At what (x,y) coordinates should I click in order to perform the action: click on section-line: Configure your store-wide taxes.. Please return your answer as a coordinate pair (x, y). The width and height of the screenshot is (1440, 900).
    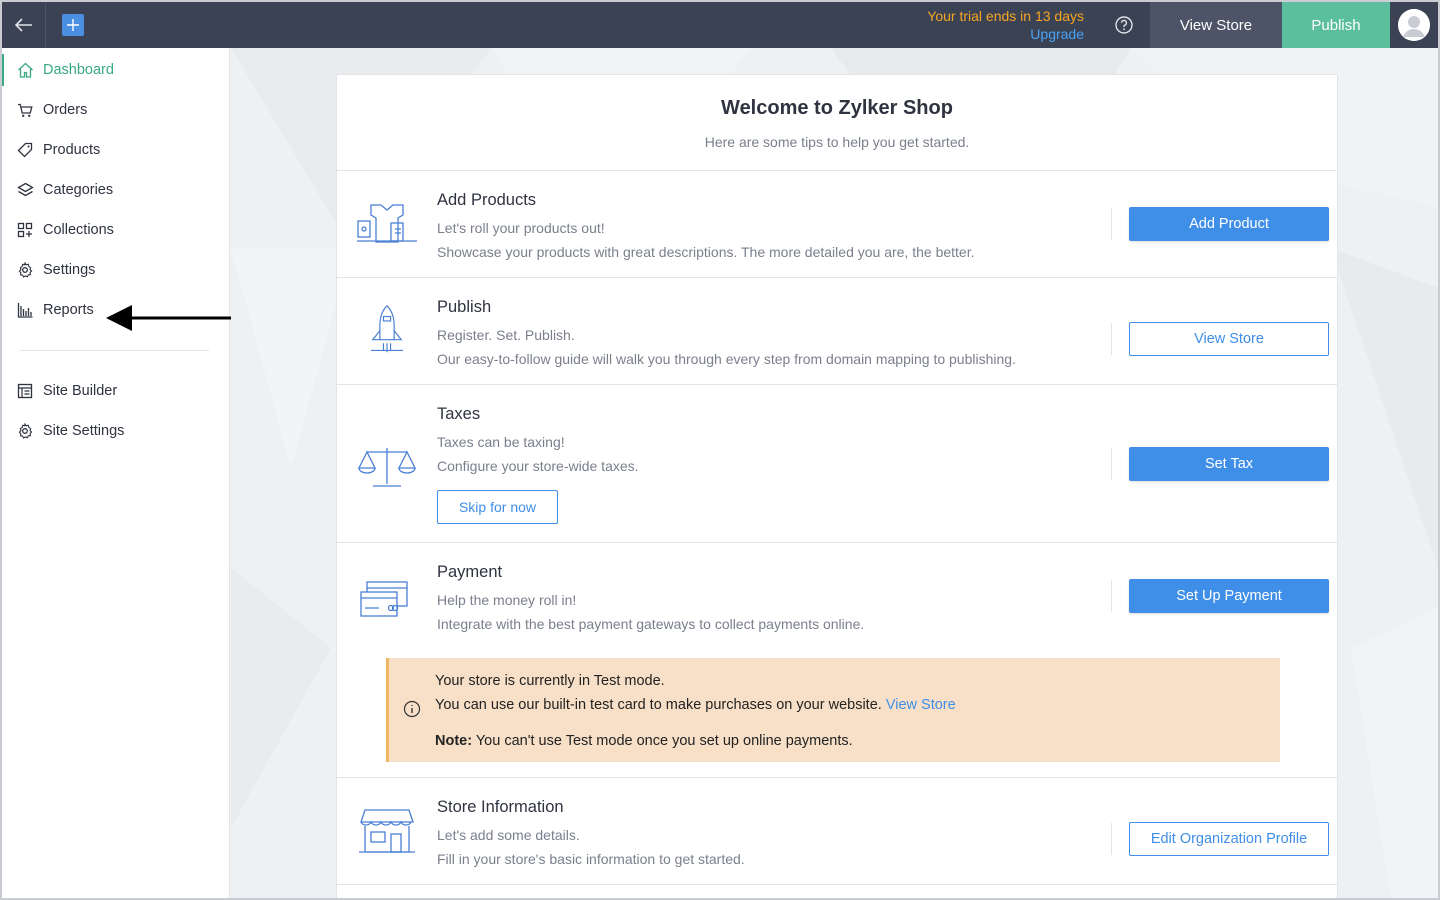
    Looking at the image, I should click on (538, 466).